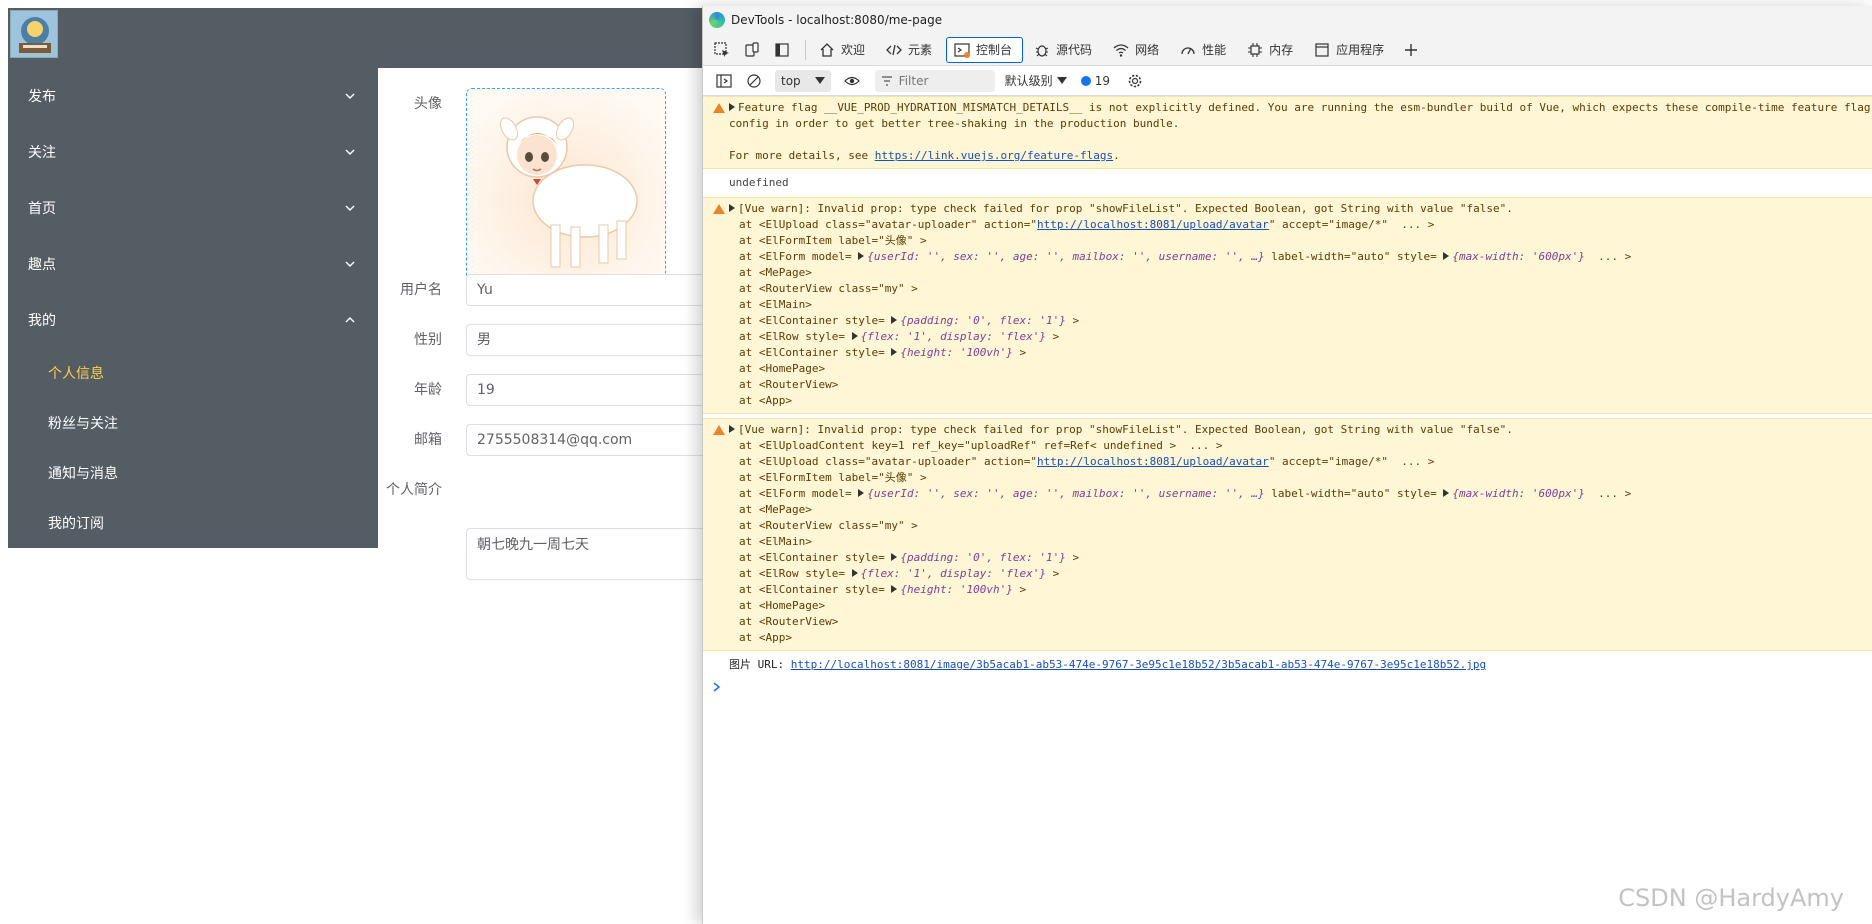  What do you see at coordinates (802, 155) in the screenshot?
I see `warning-text: For more details, see` at bounding box center [802, 155].